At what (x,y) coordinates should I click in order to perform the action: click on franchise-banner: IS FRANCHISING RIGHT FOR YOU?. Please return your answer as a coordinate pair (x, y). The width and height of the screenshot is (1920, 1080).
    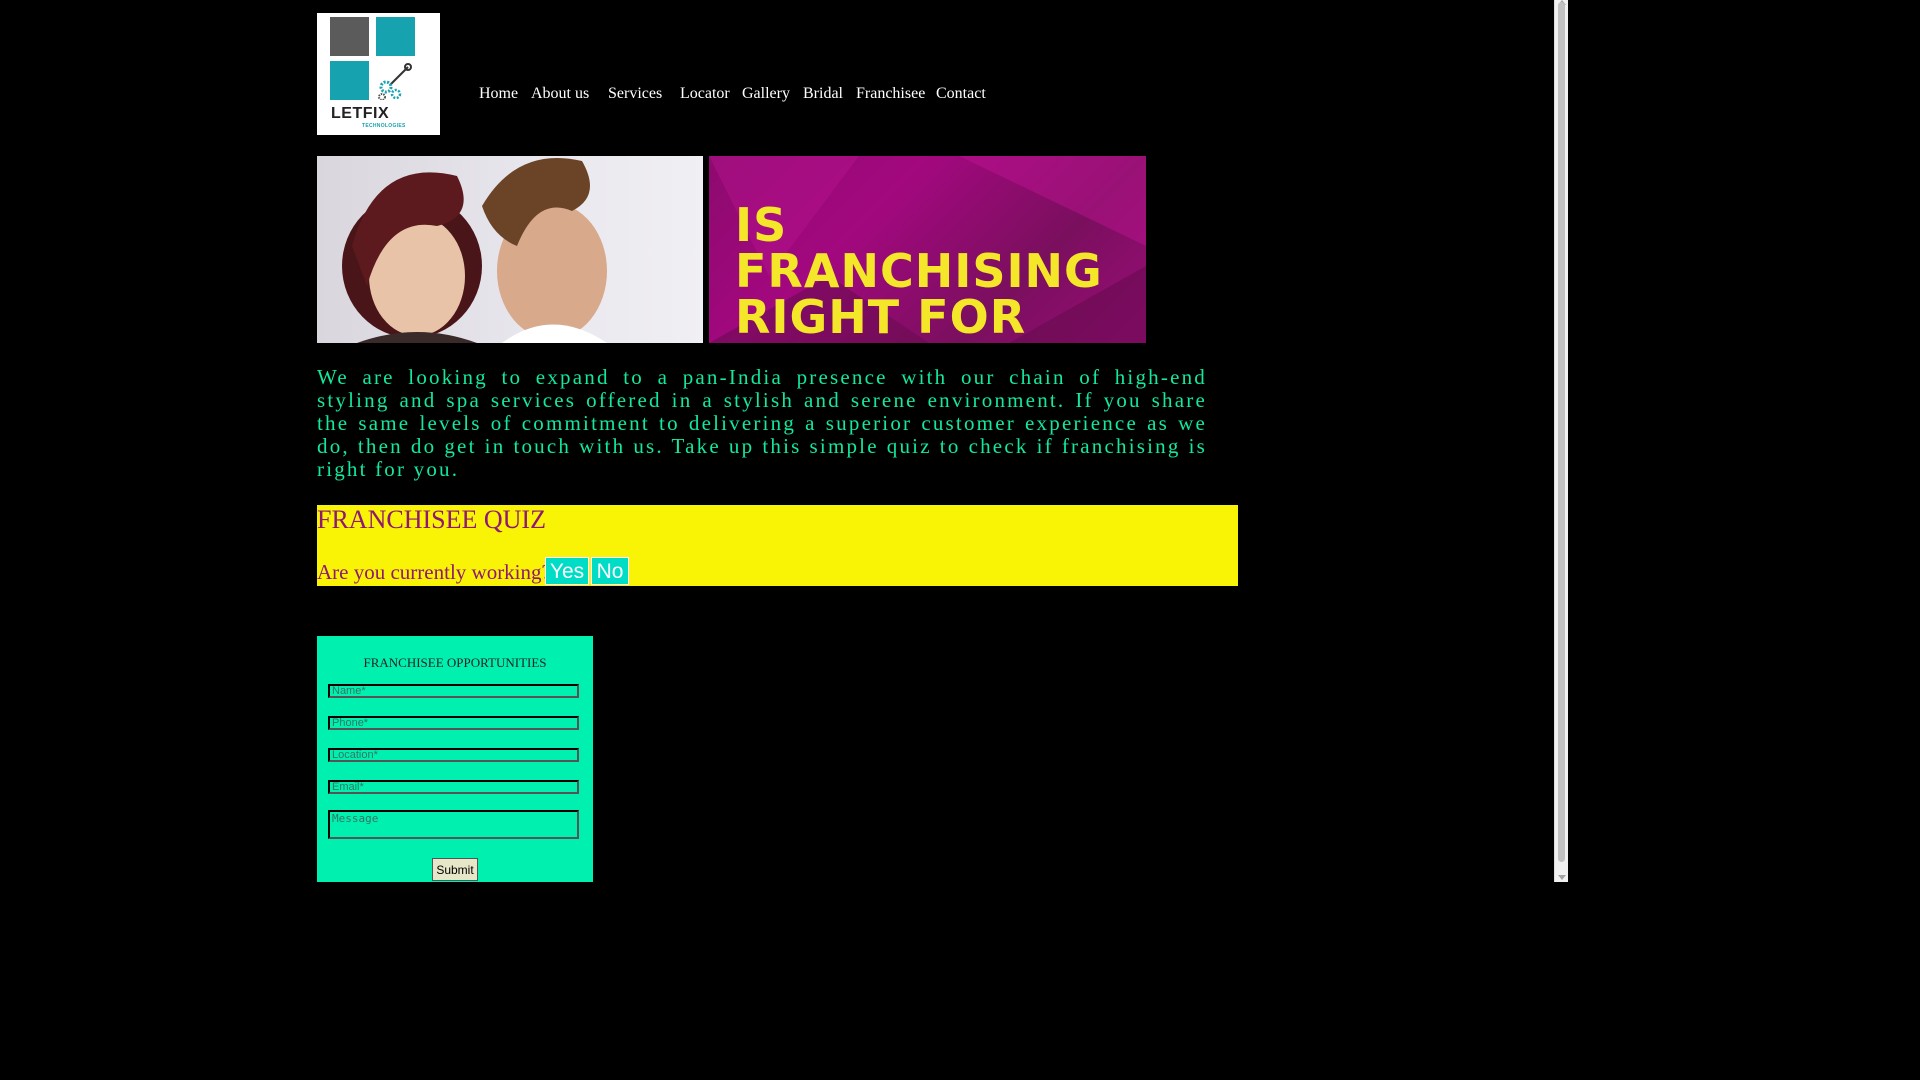
    Looking at the image, I should click on (927, 249).